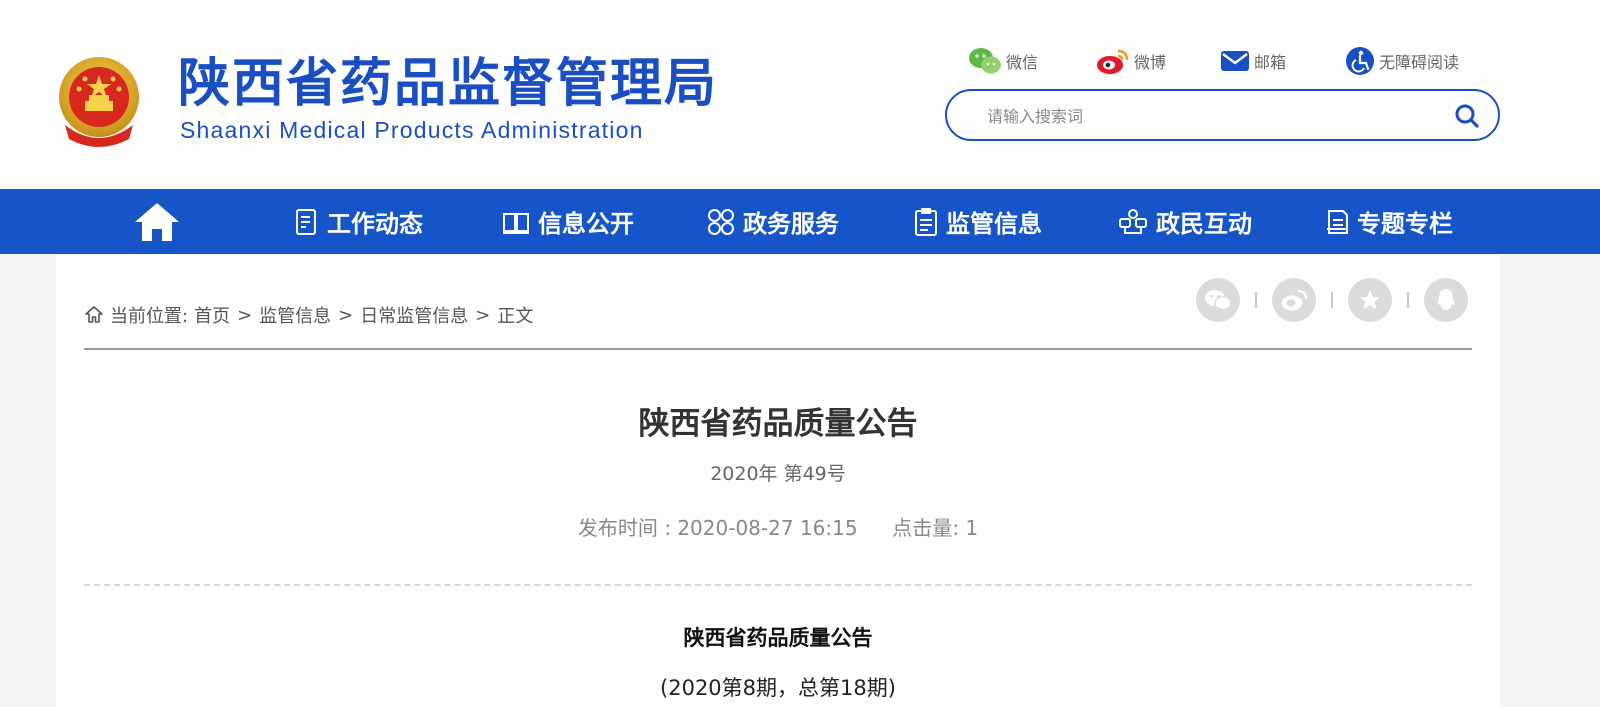 This screenshot has width=1600, height=707. I want to click on meta-divider, so click(778, 585).